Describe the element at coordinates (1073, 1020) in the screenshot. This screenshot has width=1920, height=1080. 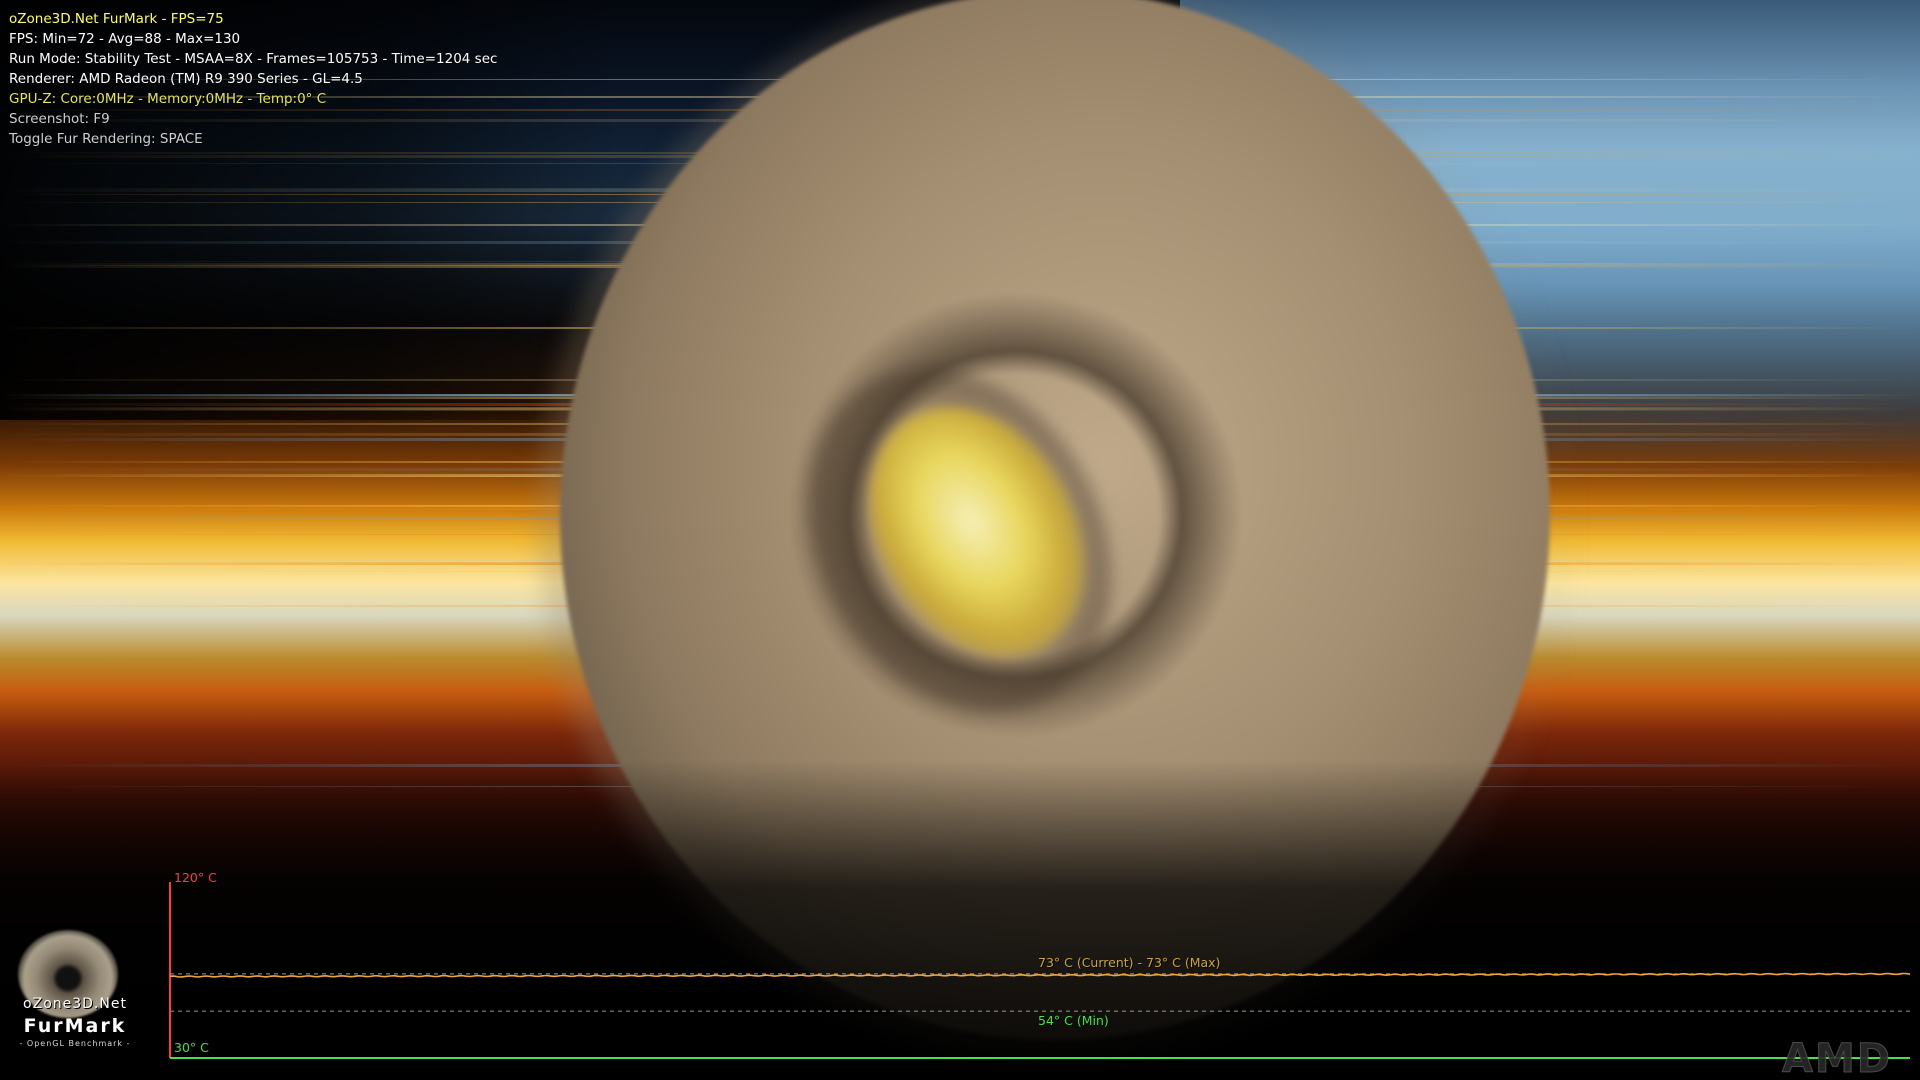
I see `graph-min-temp-label: 54° C (Min)` at that location.